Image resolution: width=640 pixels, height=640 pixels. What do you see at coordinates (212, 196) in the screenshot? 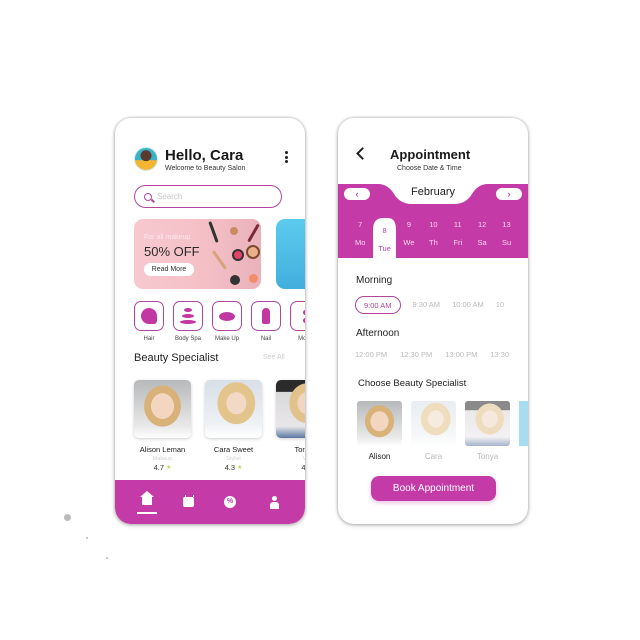
I see `search-input` at bounding box center [212, 196].